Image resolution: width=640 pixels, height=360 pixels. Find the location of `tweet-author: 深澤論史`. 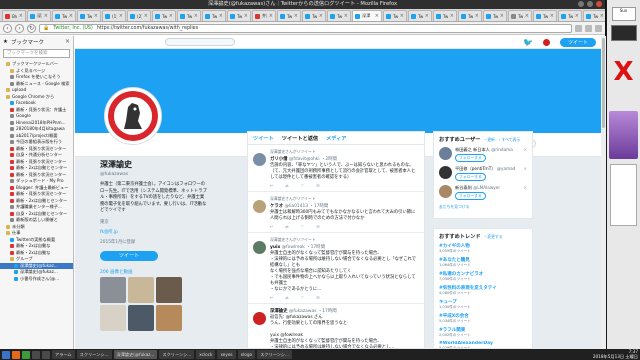

tweet-author: 深澤論史 is located at coordinates (279, 311).